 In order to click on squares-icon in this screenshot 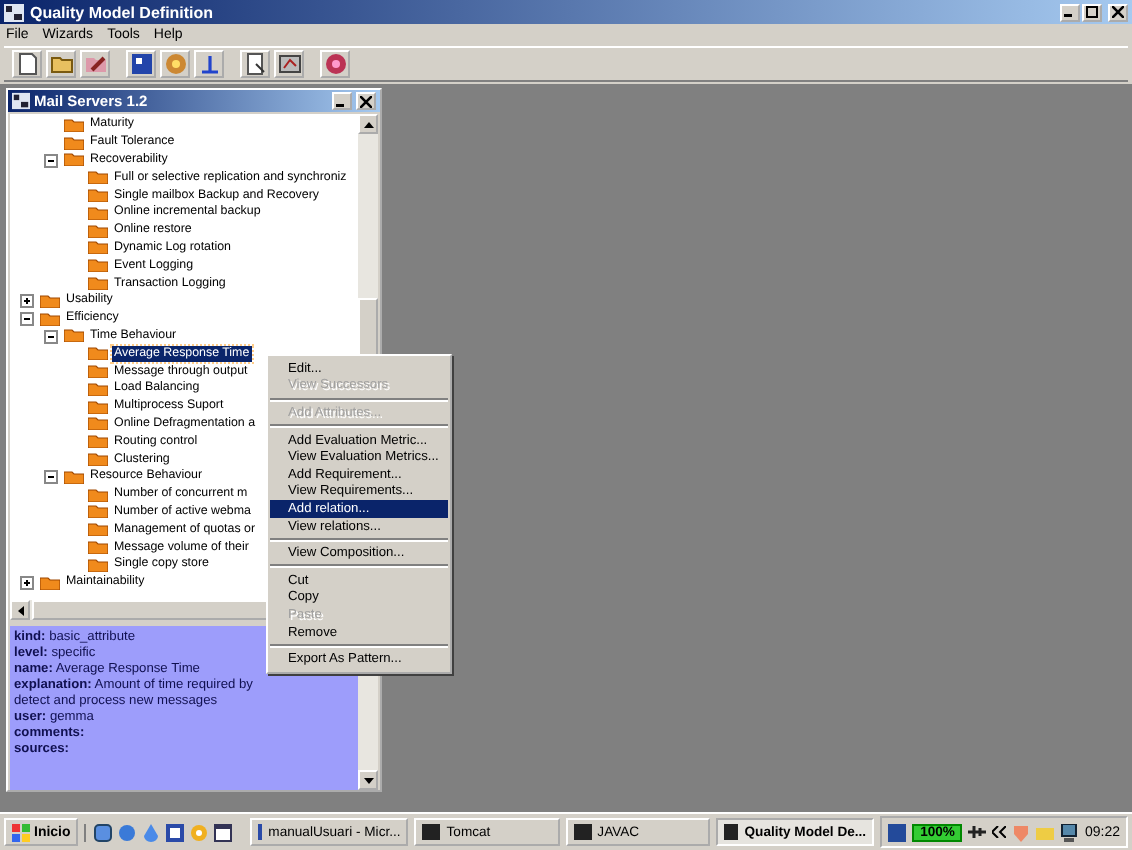, I will do `click(141, 64)`.